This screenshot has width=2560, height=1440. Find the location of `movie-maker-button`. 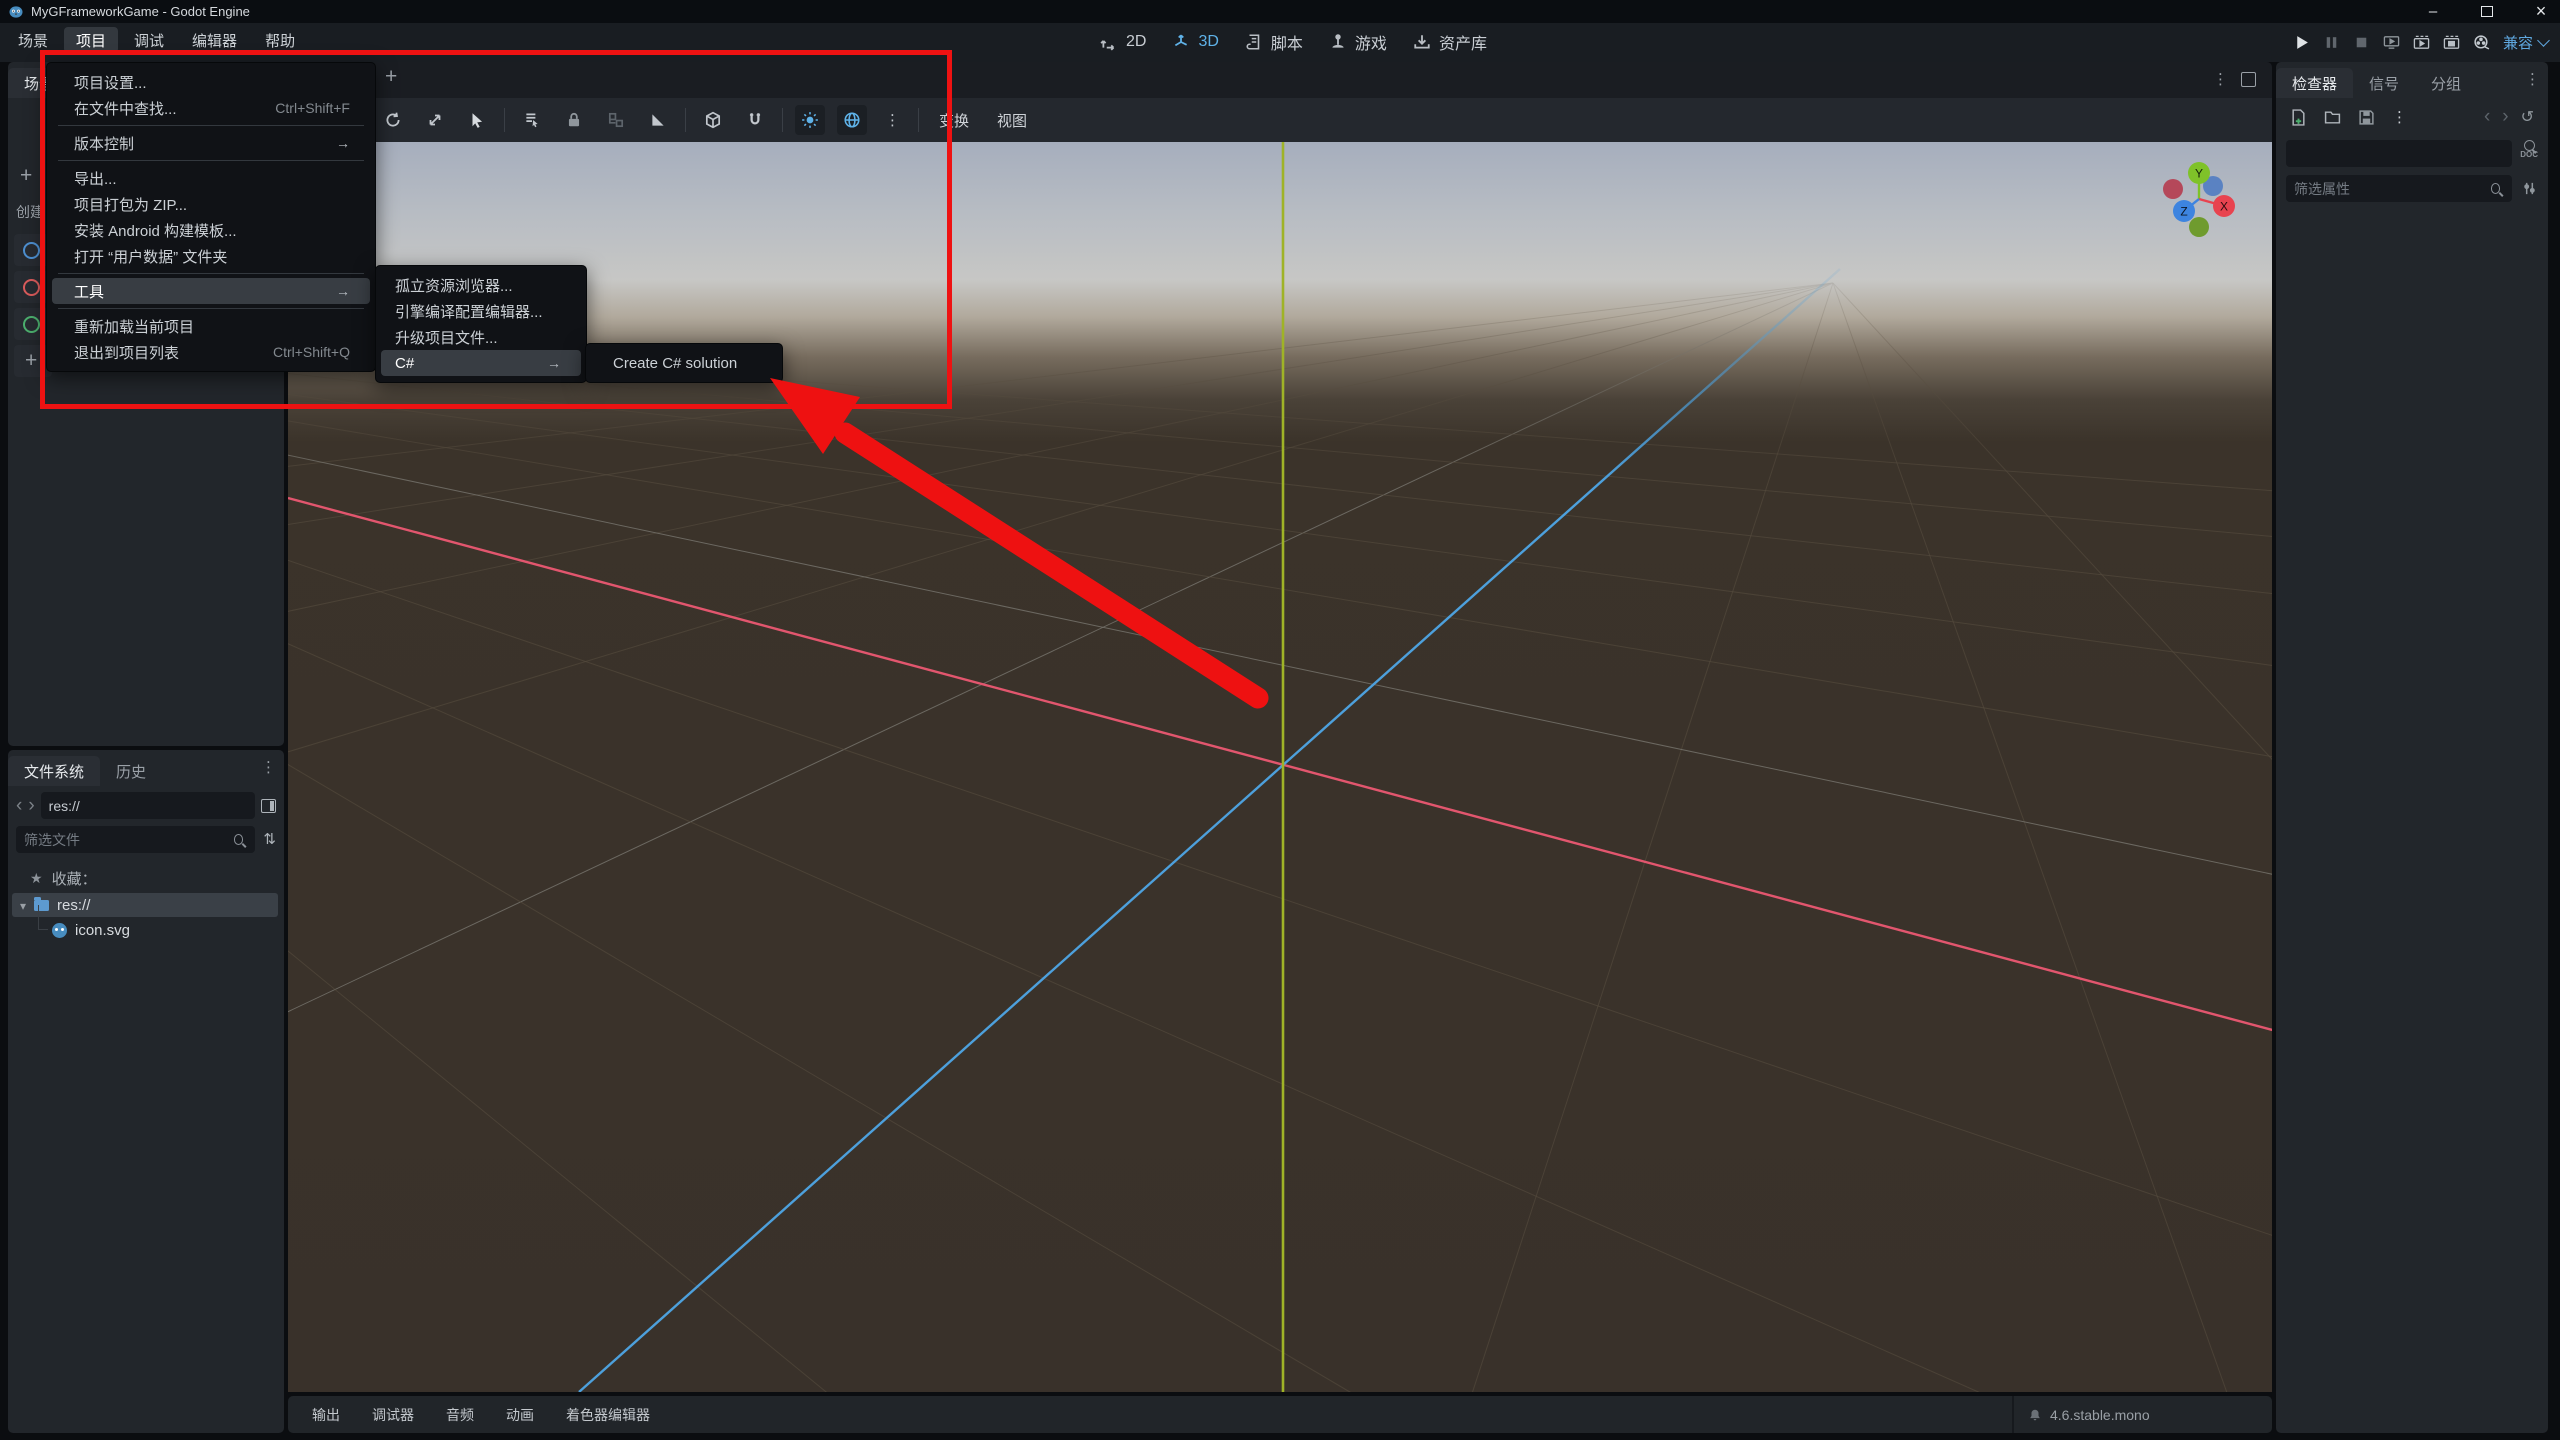

movie-maker-button is located at coordinates (2481, 42).